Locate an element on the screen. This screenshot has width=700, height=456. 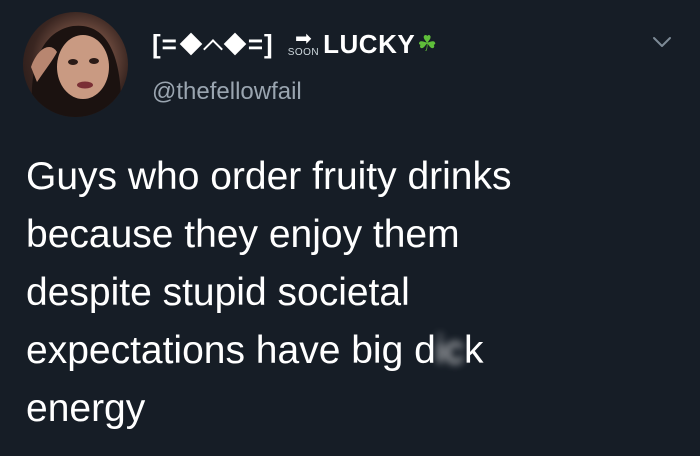
lucky-label: LUCKY is located at coordinates (369, 43).